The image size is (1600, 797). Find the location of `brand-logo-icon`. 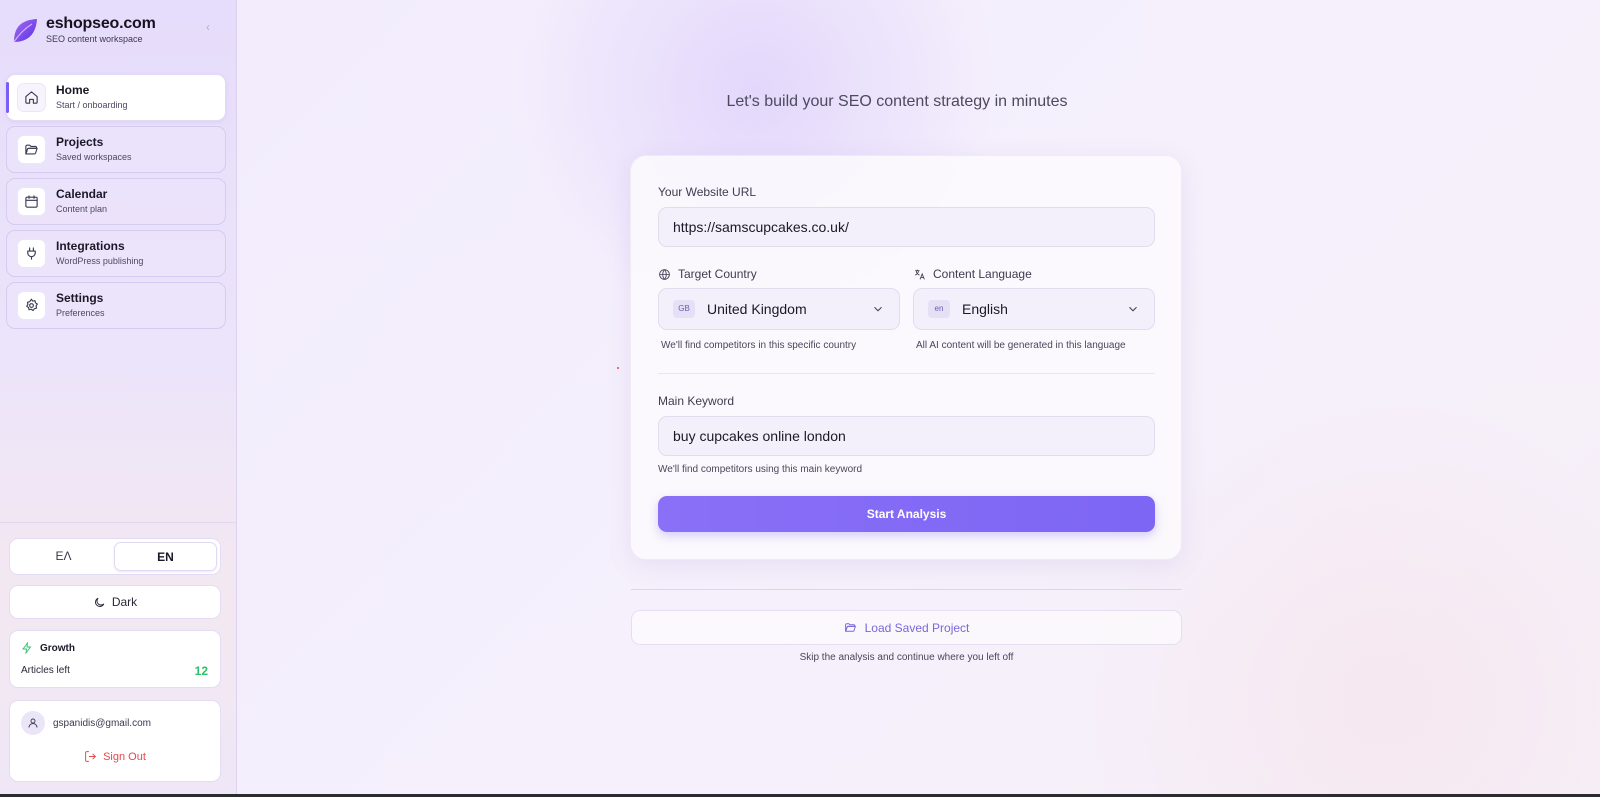

brand-logo-icon is located at coordinates (25, 30).